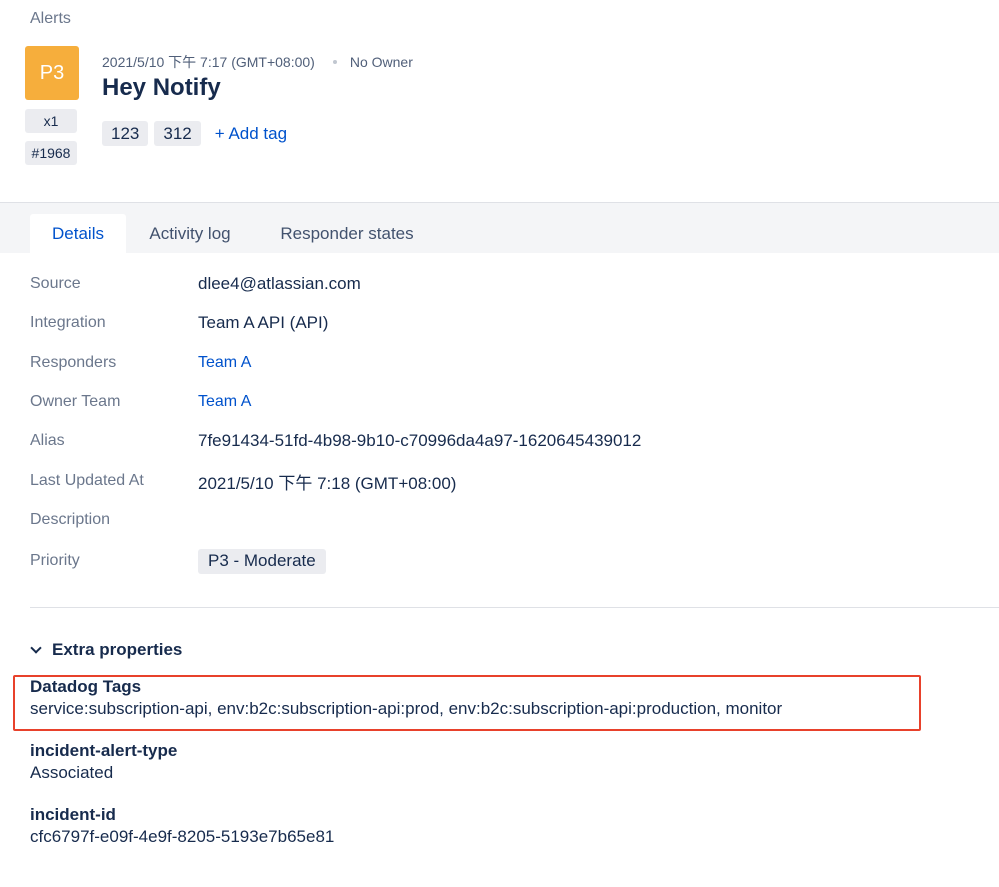  What do you see at coordinates (334, 62) in the screenshot?
I see `separator-dot` at bounding box center [334, 62].